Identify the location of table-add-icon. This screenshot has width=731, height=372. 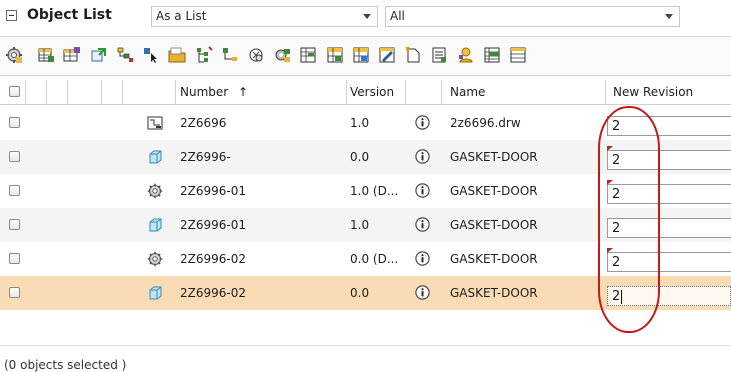
(335, 55).